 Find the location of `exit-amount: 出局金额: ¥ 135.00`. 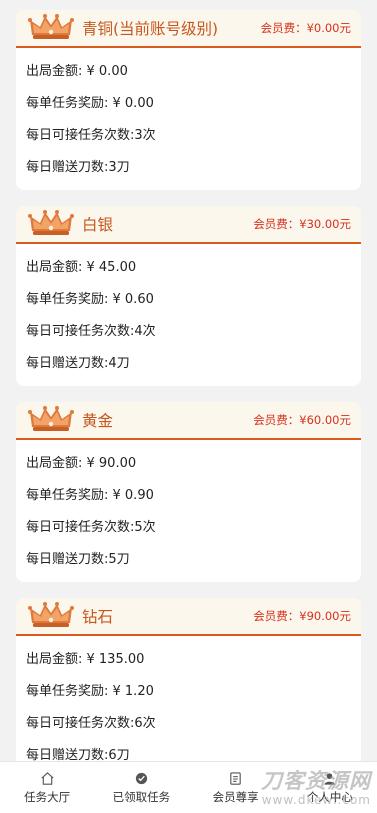

exit-amount: 出局金额: ¥ 135.00 is located at coordinates (85, 659).